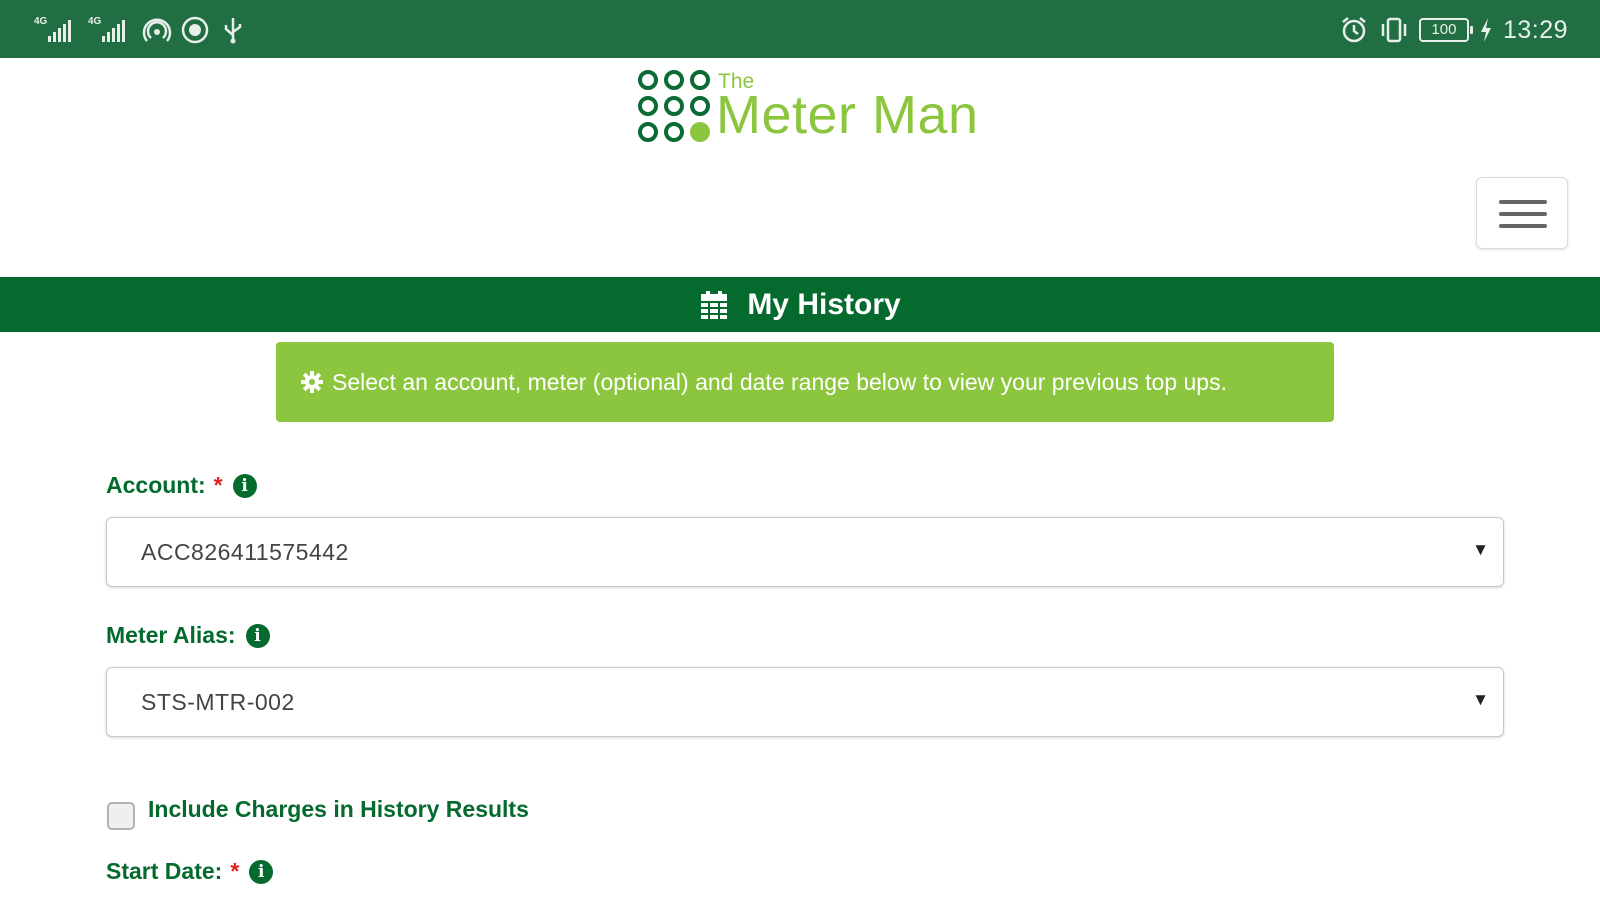 Image resolution: width=1600 pixels, height=900 pixels. Describe the element at coordinates (805, 552) in the screenshot. I see `account-select: ACC826411575442 ▼` at that location.